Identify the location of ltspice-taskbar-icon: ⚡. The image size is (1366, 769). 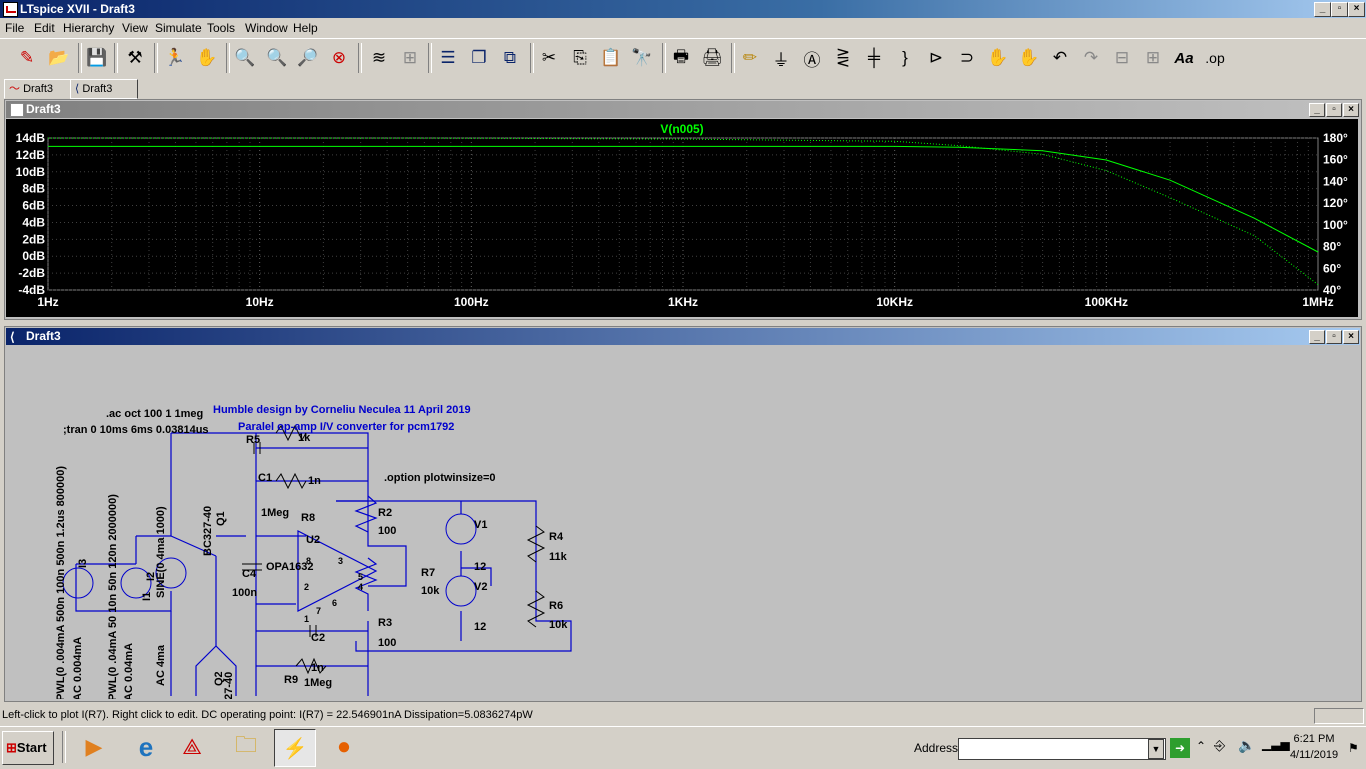
(295, 748).